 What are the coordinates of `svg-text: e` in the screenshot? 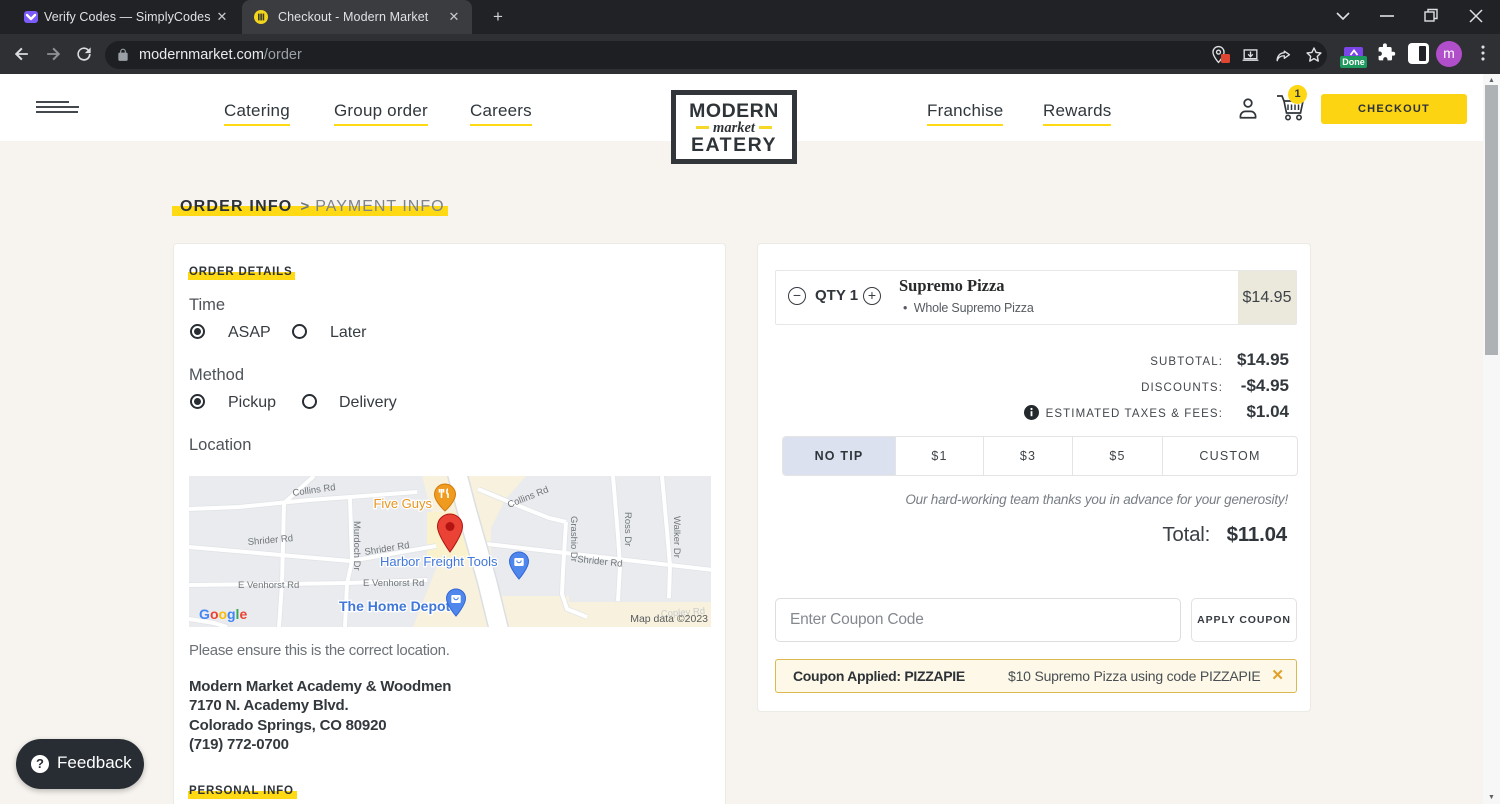 It's located at (244, 614).